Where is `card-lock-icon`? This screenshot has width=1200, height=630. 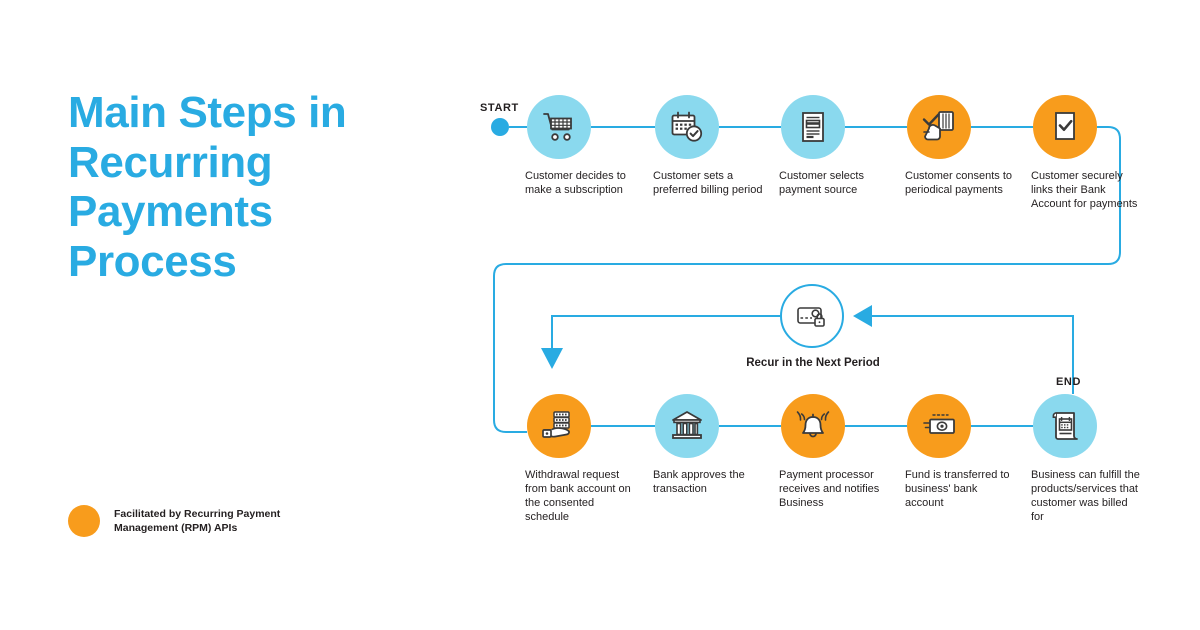 card-lock-icon is located at coordinates (811, 317).